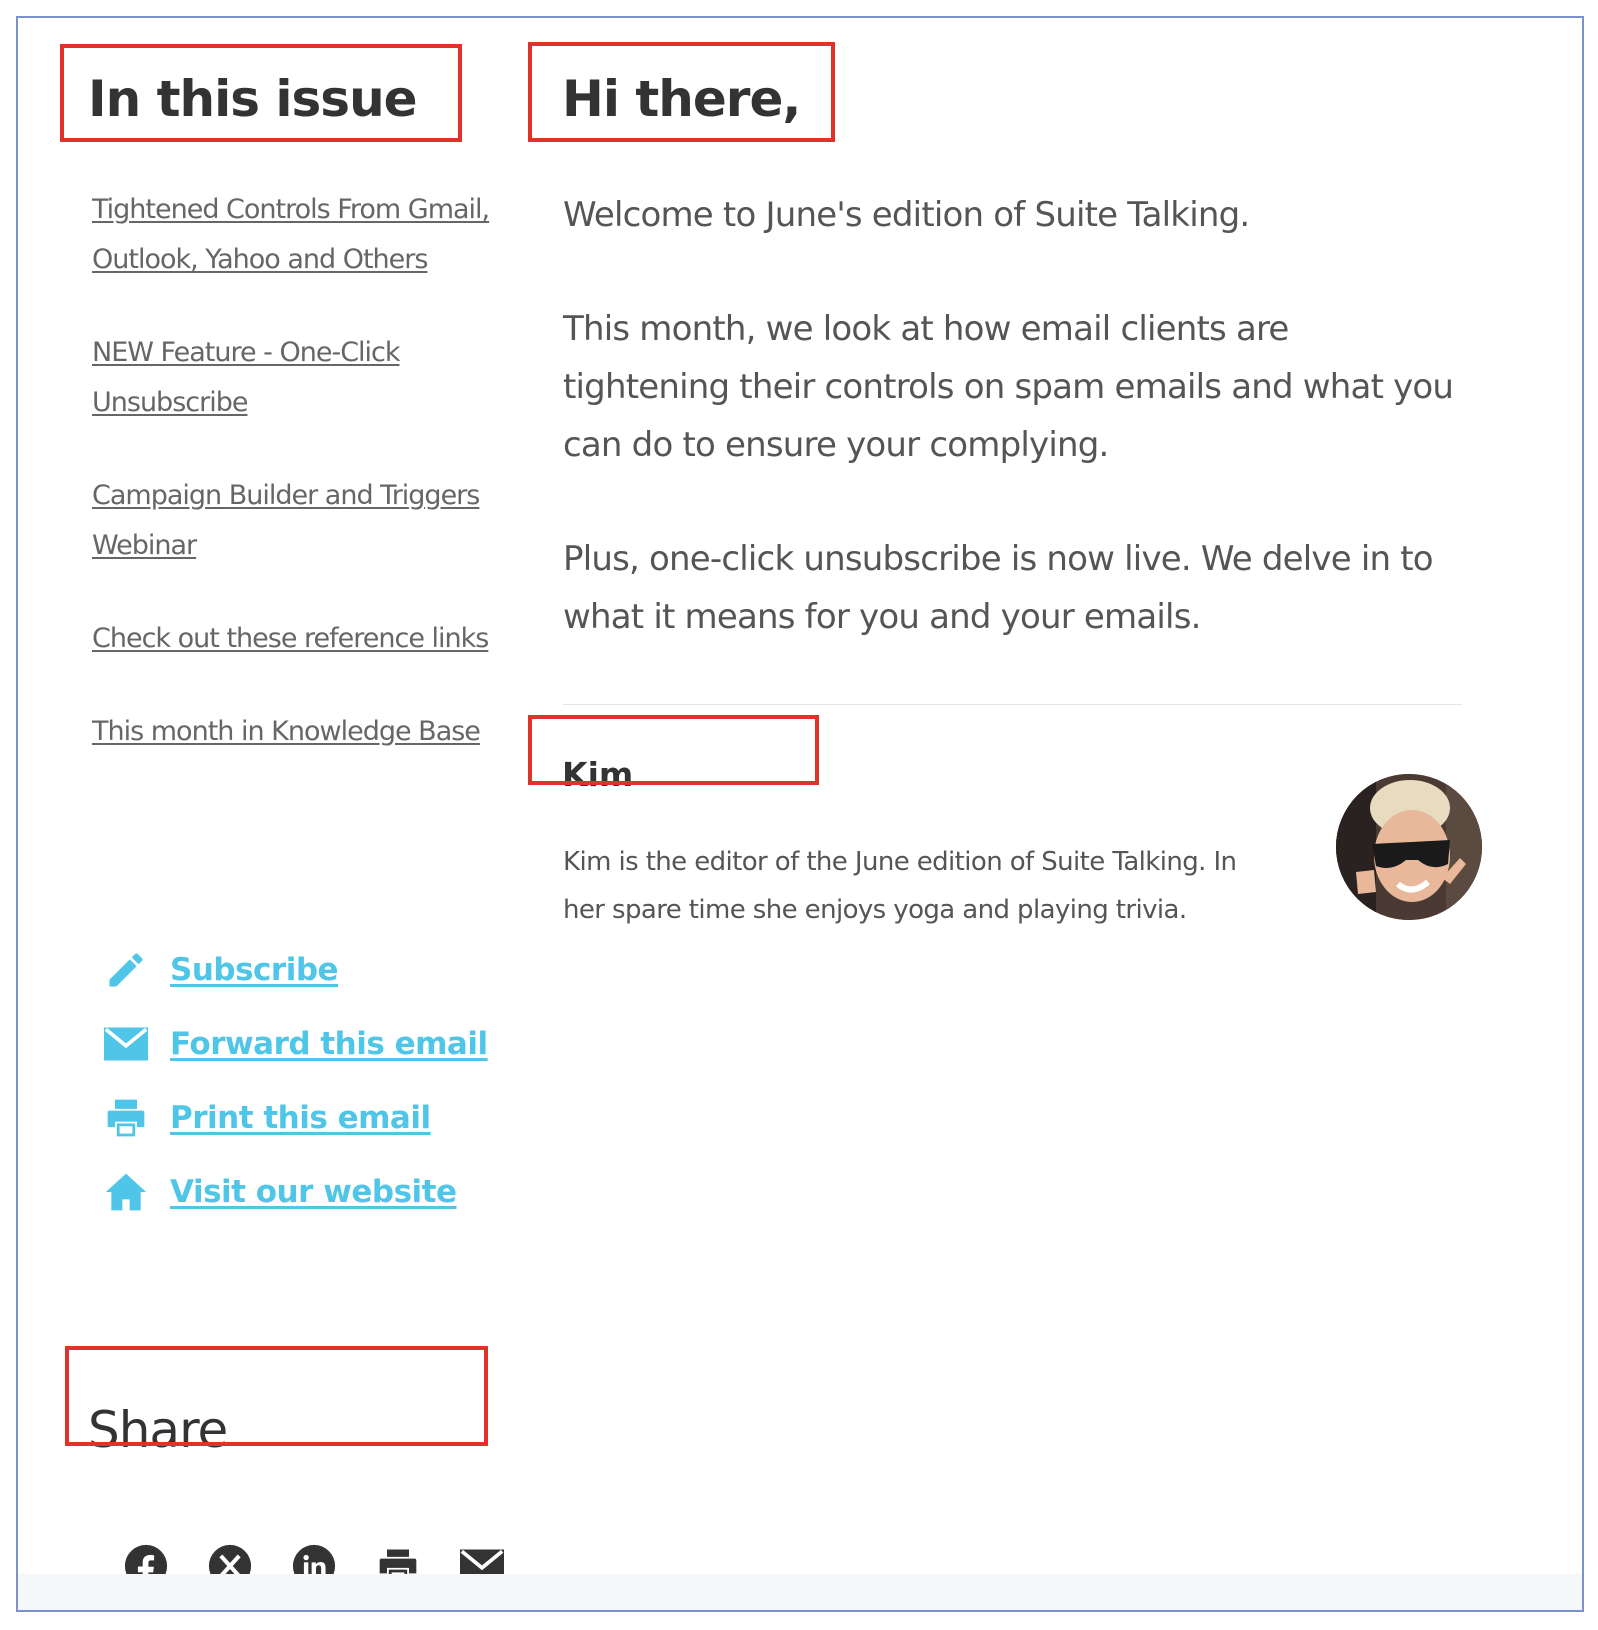 The height and width of the screenshot is (1630, 1598). I want to click on visit-website-link: Visit our website, so click(313, 1192).